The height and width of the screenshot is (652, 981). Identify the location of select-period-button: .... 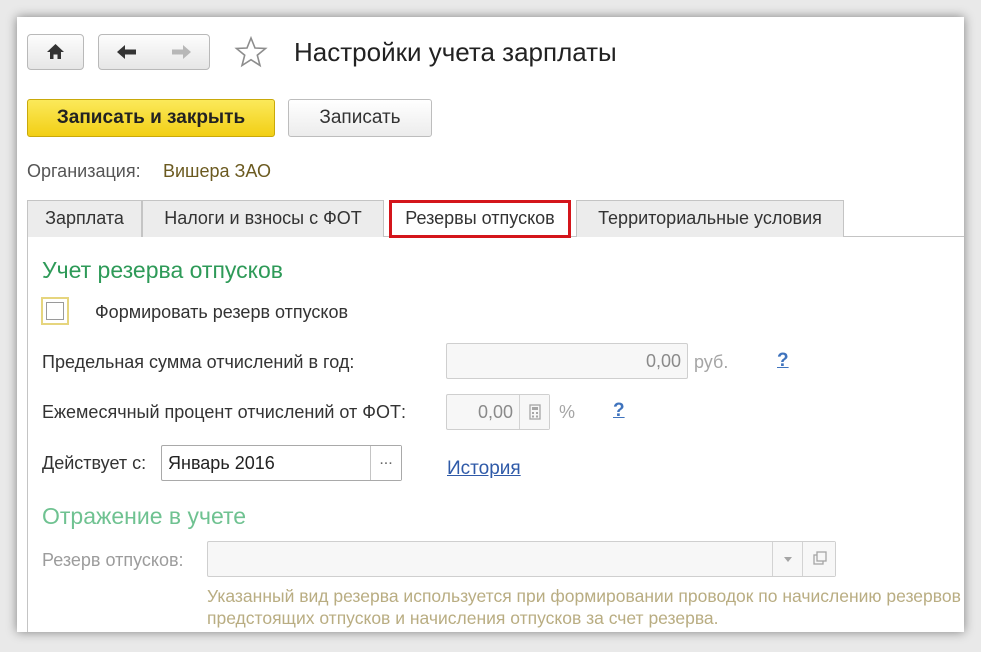
(385, 463).